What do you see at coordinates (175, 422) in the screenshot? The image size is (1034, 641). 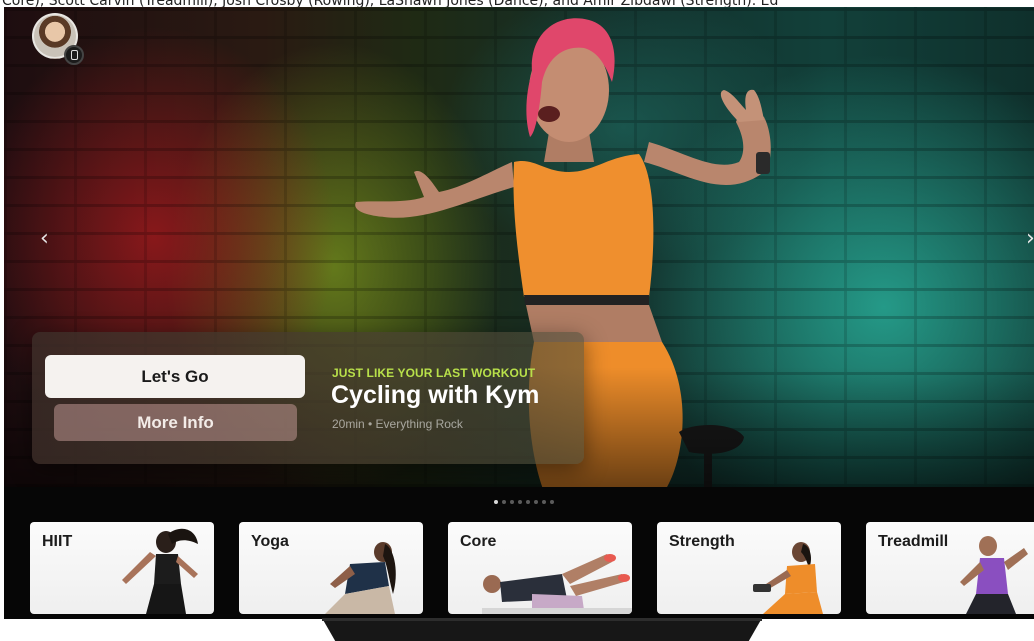 I see `more-info-button: More Info` at bounding box center [175, 422].